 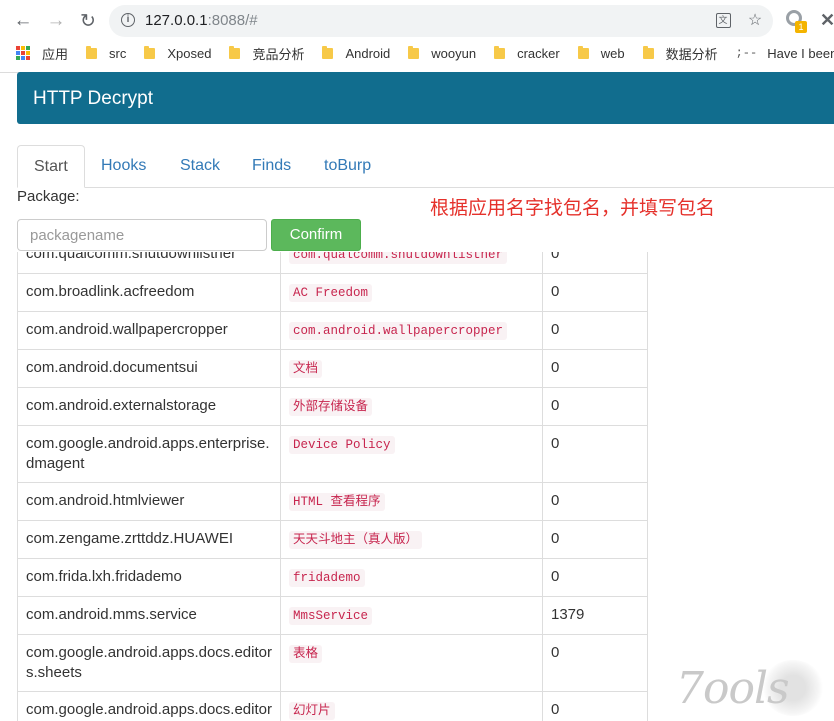 What do you see at coordinates (411, 406) in the screenshot?
I see `app-name-cell: 外部存储设备` at bounding box center [411, 406].